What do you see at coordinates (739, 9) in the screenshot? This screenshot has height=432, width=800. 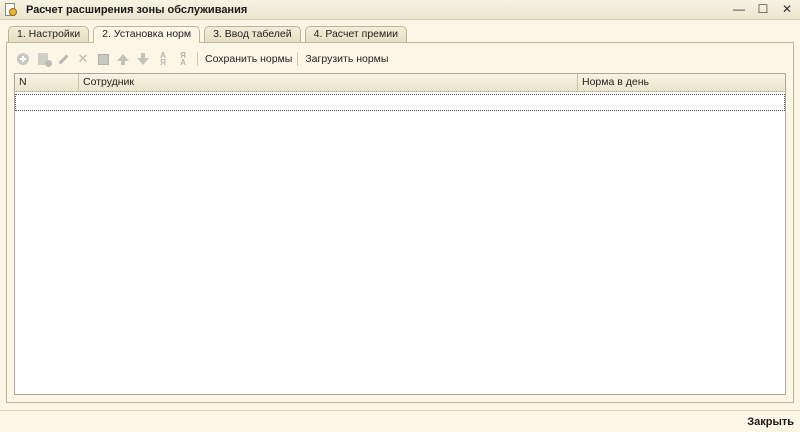 I see `minimize-button: —` at bounding box center [739, 9].